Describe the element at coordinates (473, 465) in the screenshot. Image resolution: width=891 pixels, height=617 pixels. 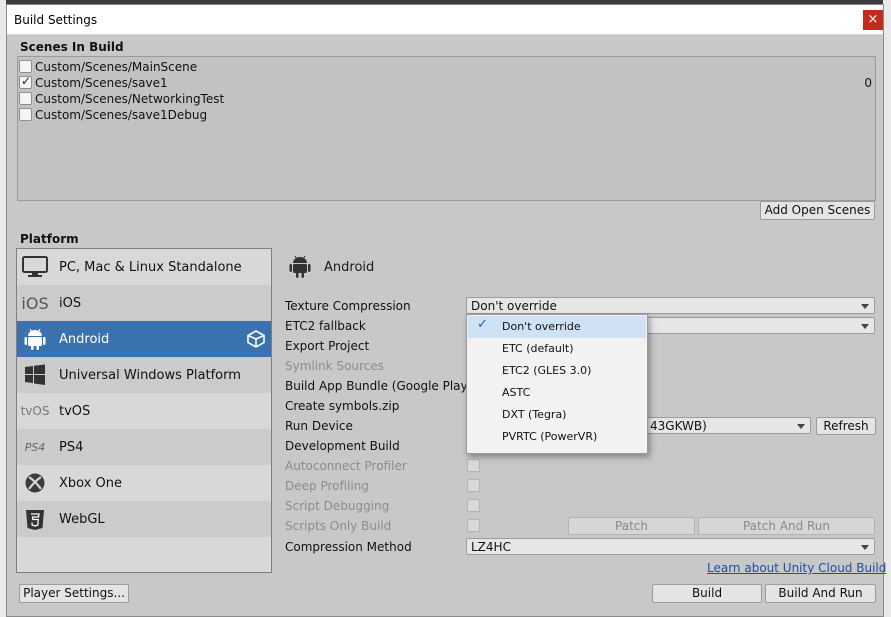
I see `autoconnect-profiler-checkbox` at that location.